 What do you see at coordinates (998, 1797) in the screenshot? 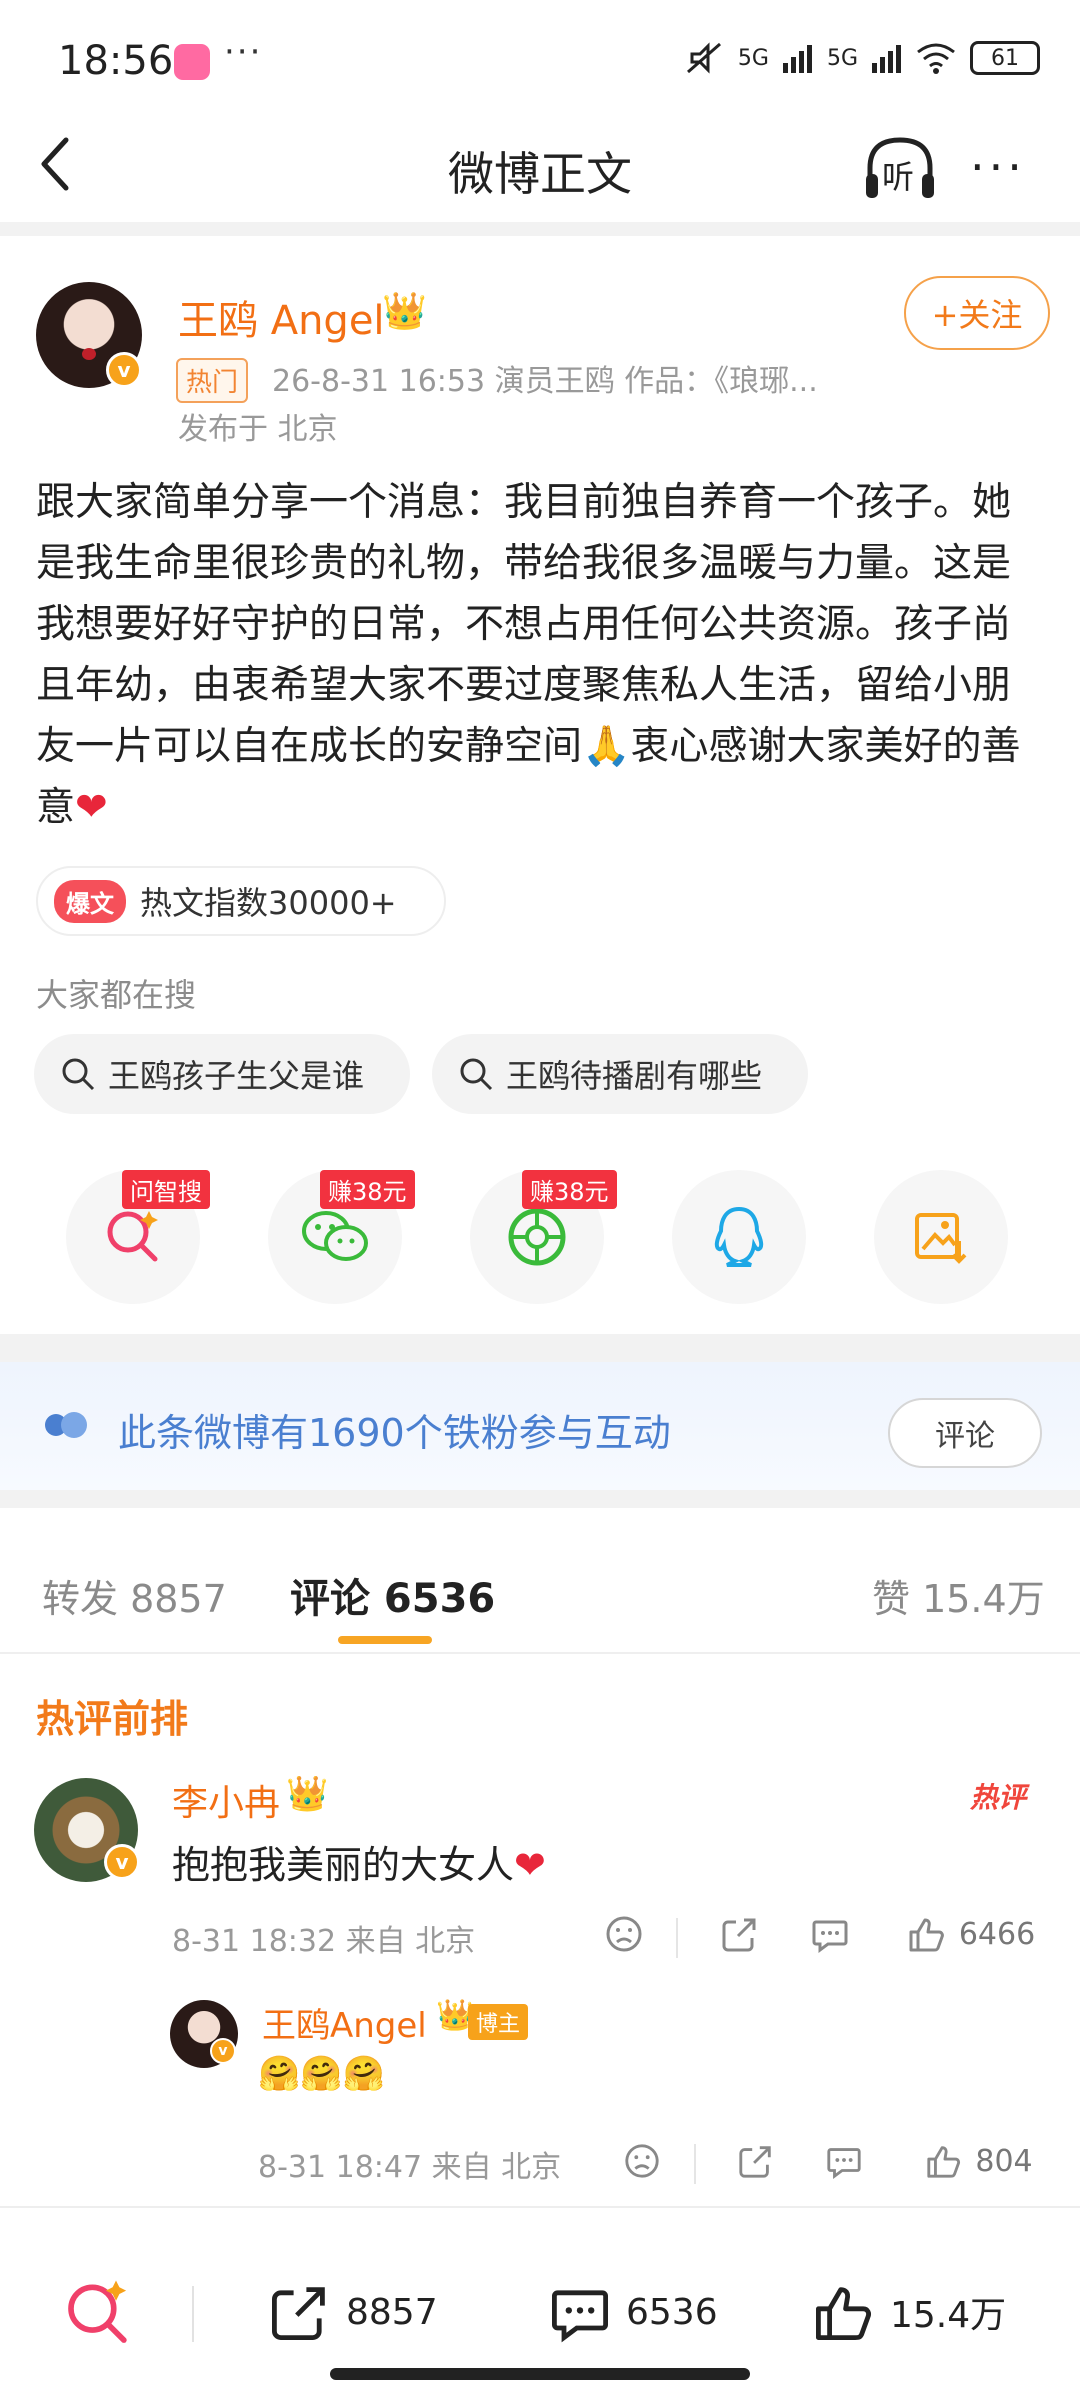
I see `hot-comment-badge: 热评` at bounding box center [998, 1797].